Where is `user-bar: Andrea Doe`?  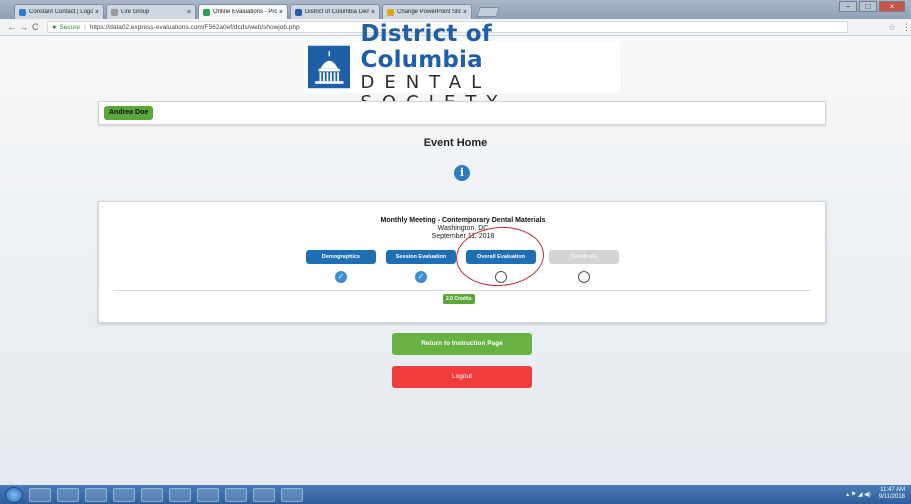 user-bar: Andrea Doe is located at coordinates (462, 113).